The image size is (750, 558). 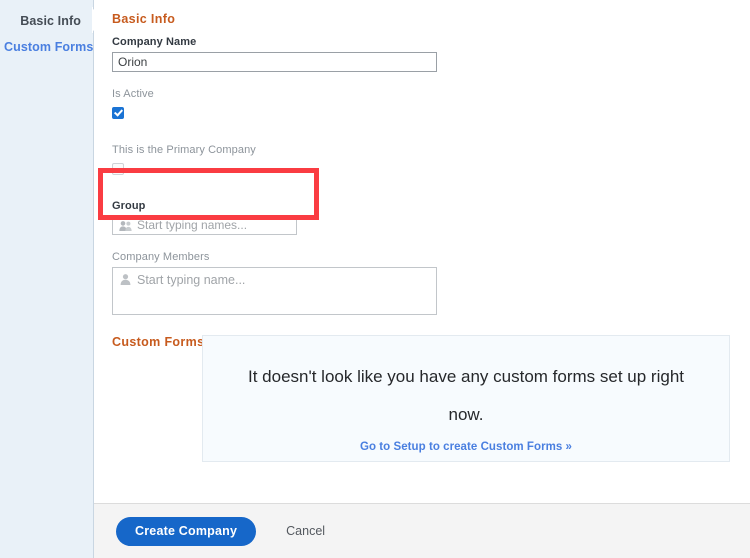 What do you see at coordinates (125, 279) in the screenshot?
I see `person-icon` at bounding box center [125, 279].